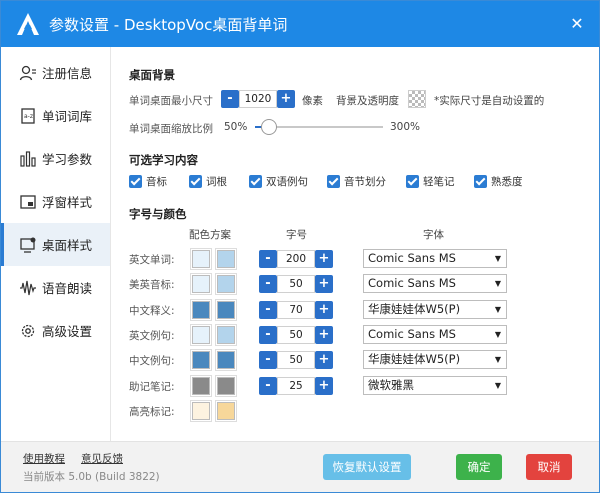 The width and height of the screenshot is (600, 493). Describe the element at coordinates (152, 75) in the screenshot. I see `section-title-desktop-bg: 桌面背景` at that location.